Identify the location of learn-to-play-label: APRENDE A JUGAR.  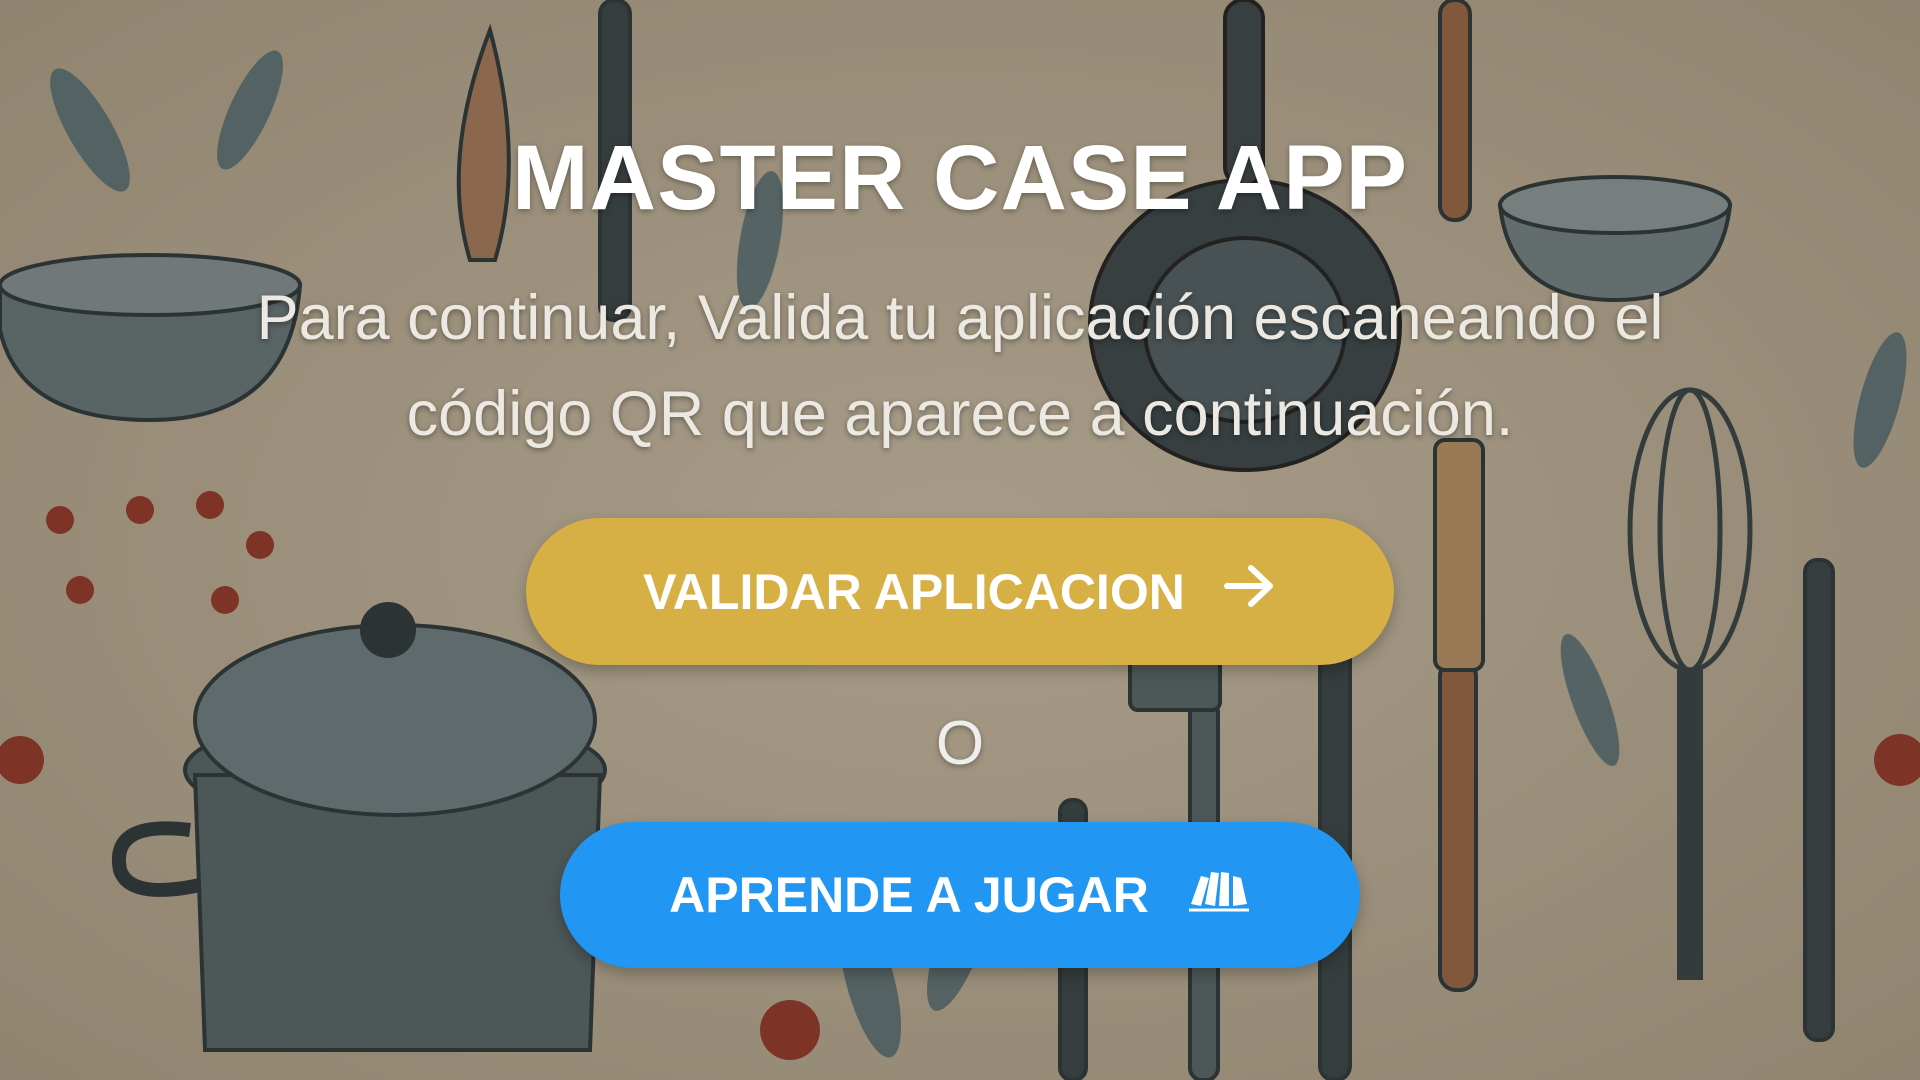
(909, 895).